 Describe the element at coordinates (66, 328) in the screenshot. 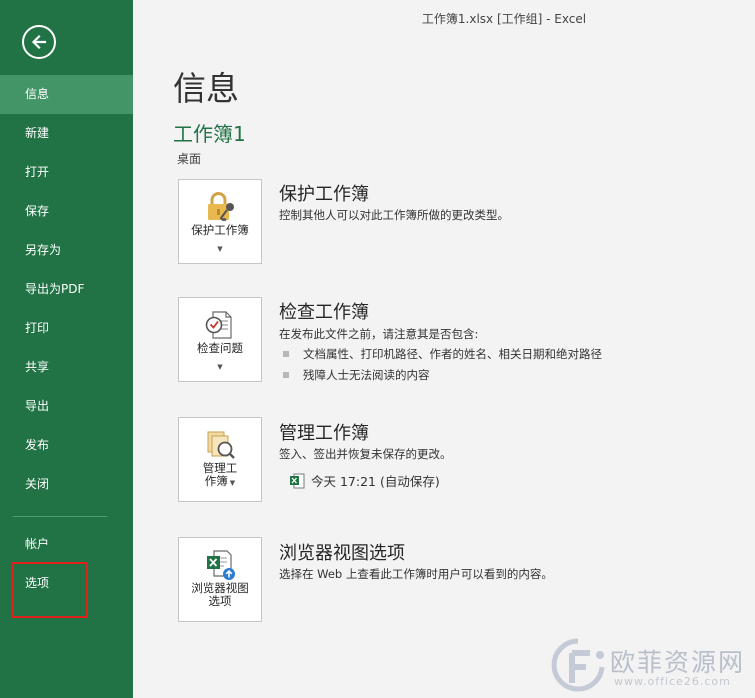

I see `sidebar-item-print: 打印` at that location.